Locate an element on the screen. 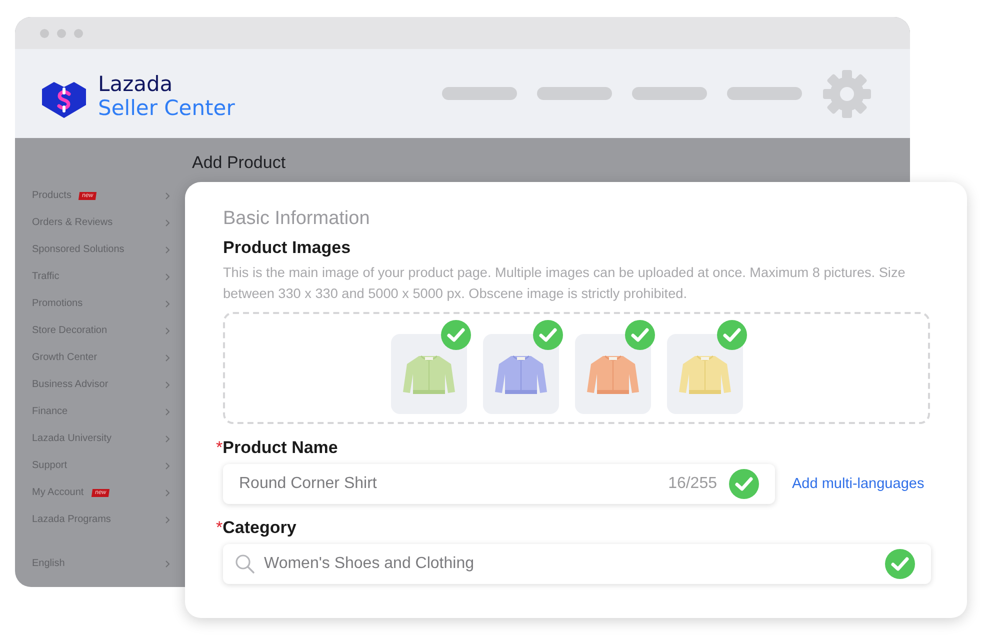 The width and height of the screenshot is (1000, 635). field-label: Product Images is located at coordinates (287, 248).